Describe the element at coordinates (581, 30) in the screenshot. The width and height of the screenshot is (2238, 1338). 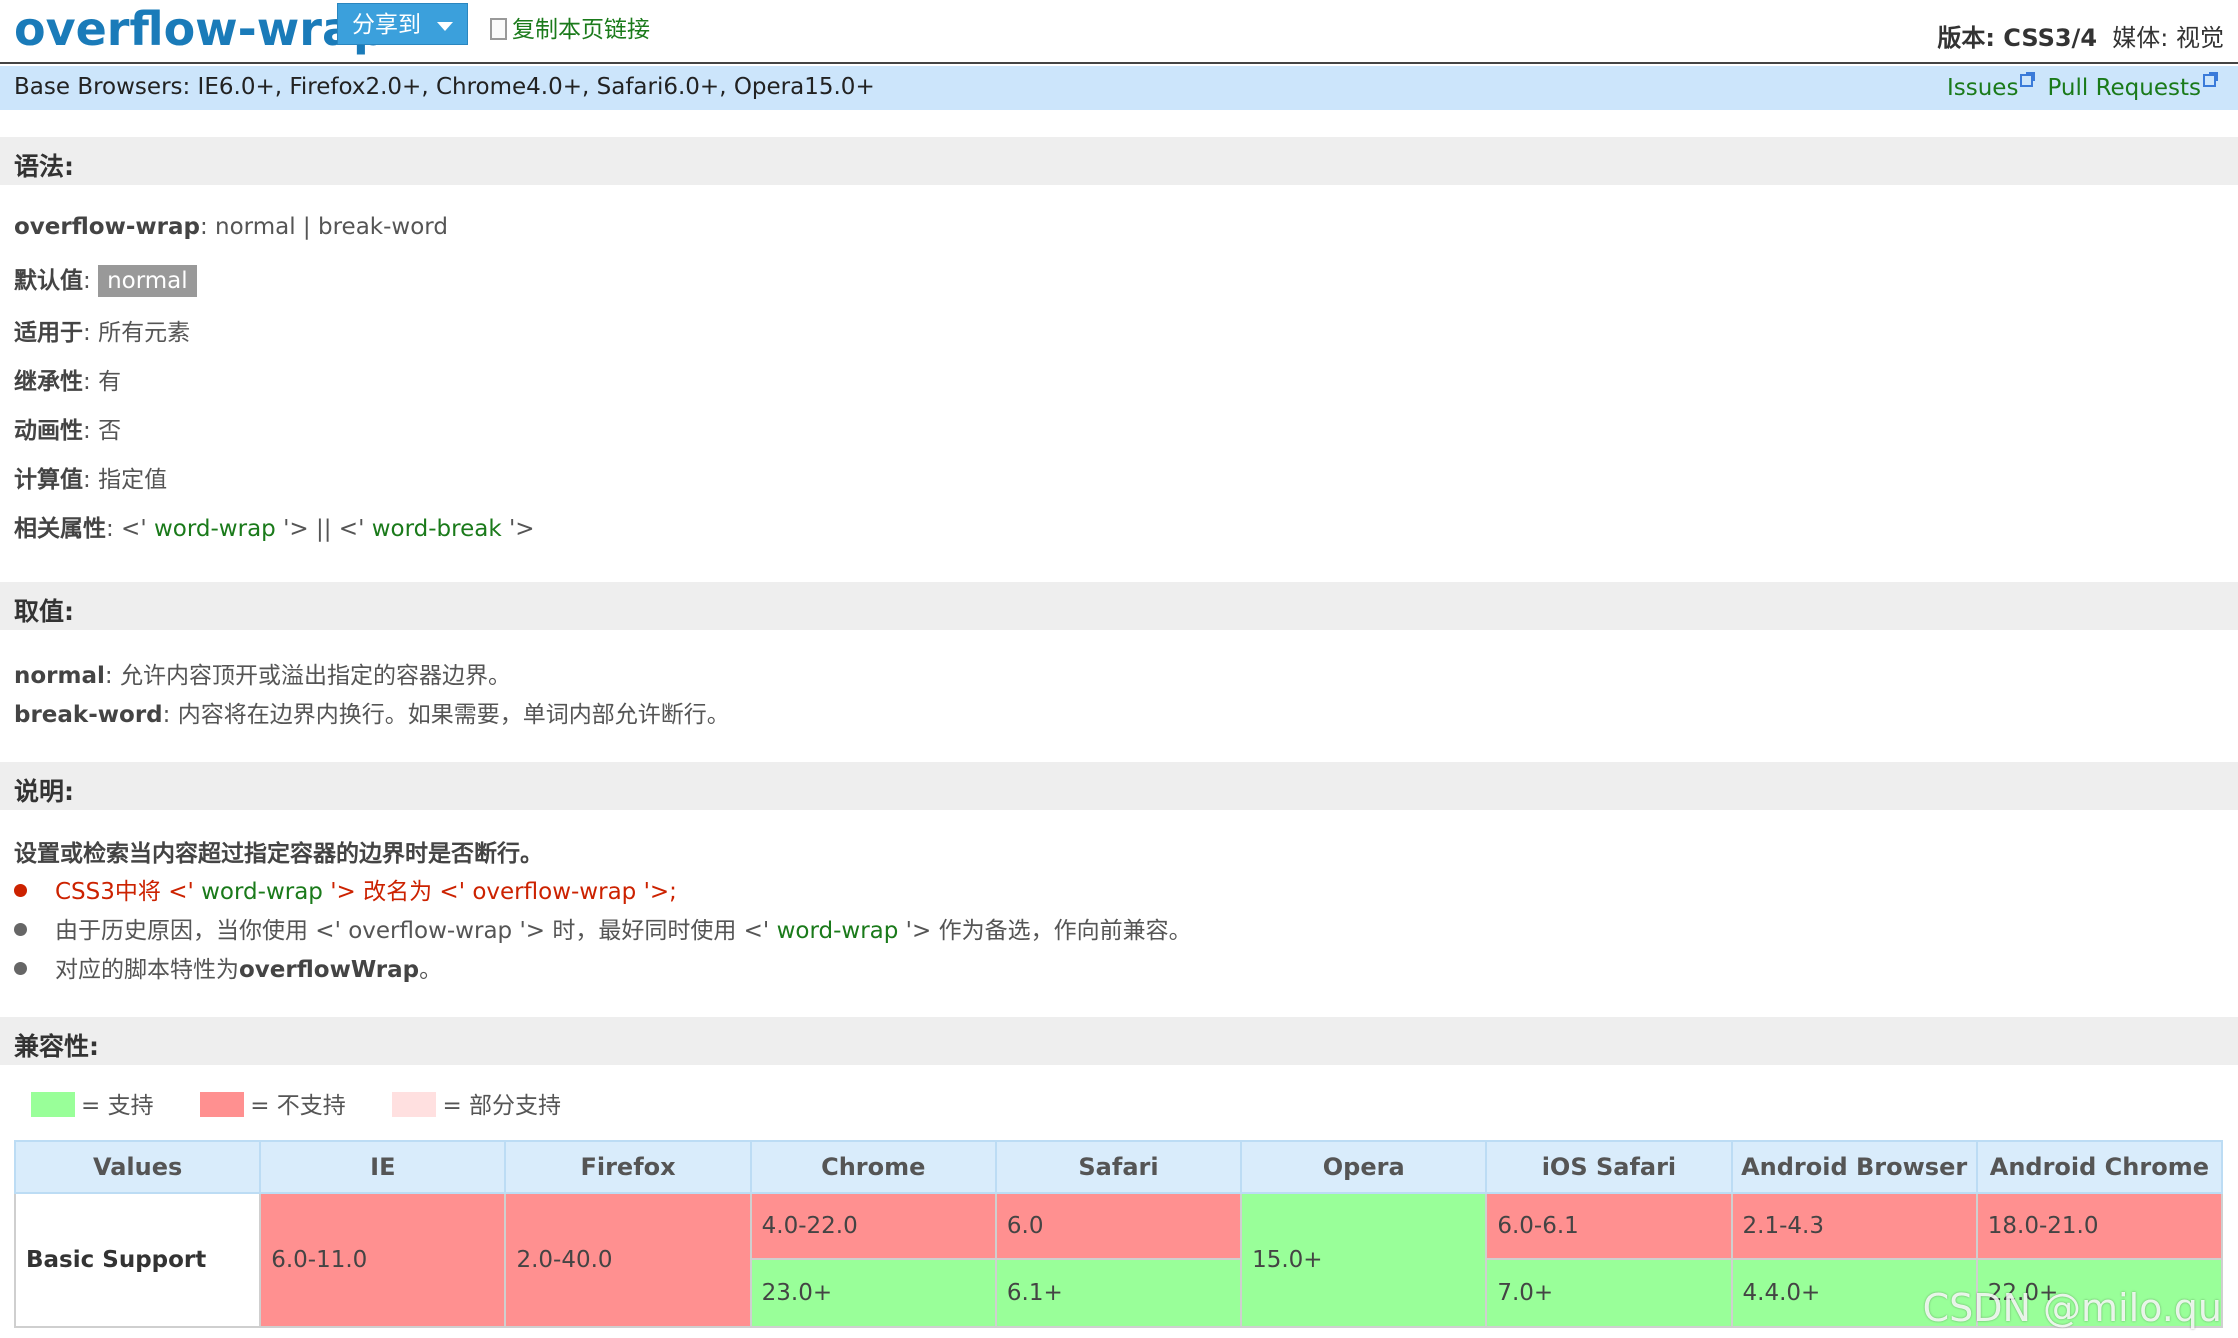
I see `copy-link-label: 复制本页链接` at that location.